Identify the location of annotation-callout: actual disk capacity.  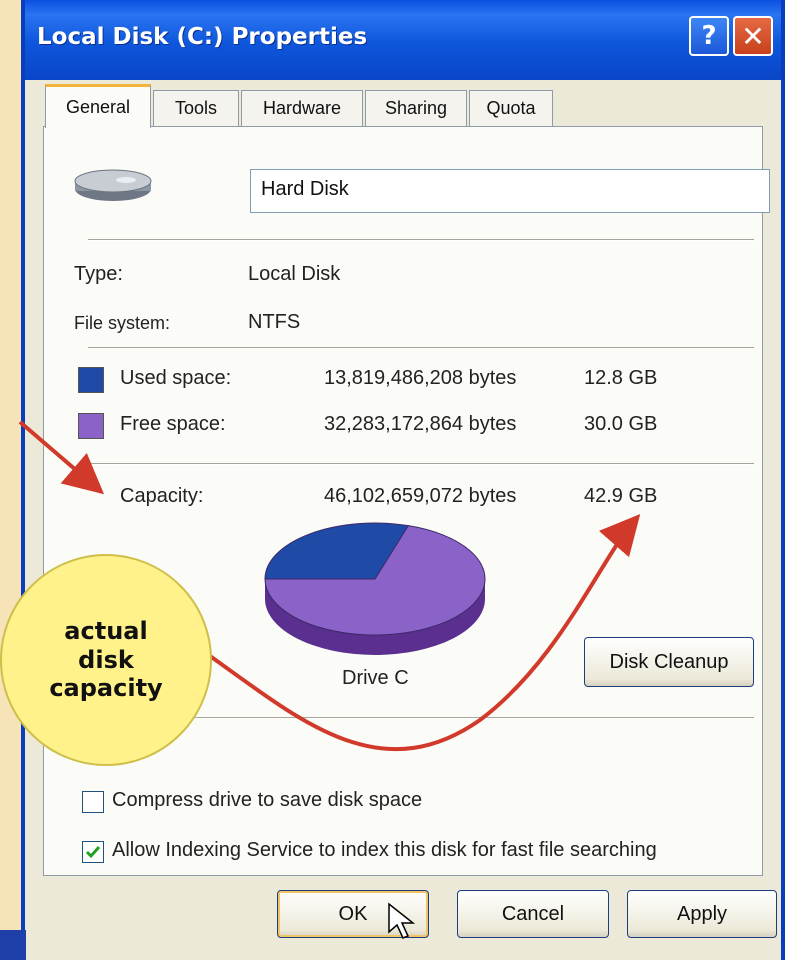
(106, 660).